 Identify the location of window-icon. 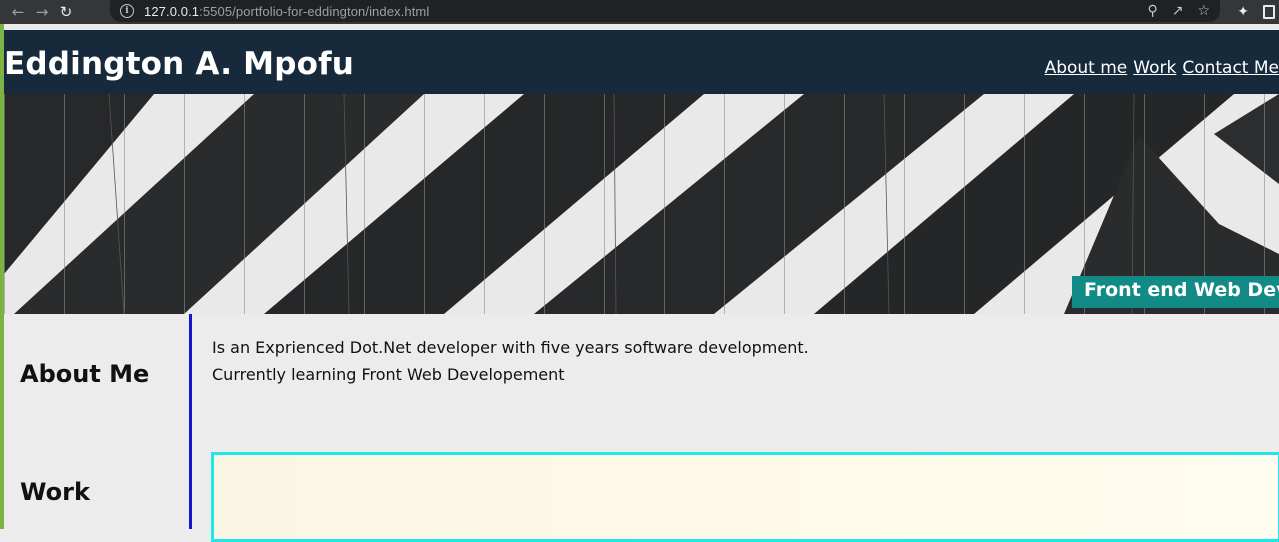
(1269, 12).